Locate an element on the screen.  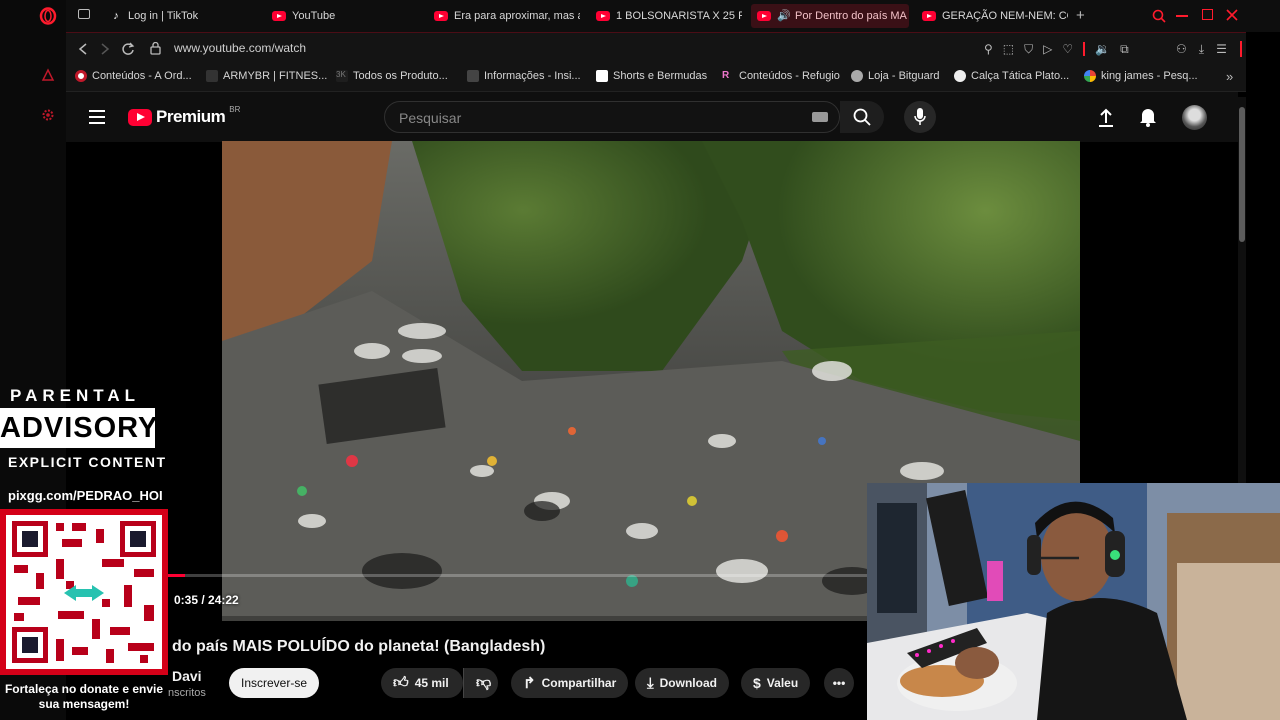
search-icon is located at coordinates (862, 117).